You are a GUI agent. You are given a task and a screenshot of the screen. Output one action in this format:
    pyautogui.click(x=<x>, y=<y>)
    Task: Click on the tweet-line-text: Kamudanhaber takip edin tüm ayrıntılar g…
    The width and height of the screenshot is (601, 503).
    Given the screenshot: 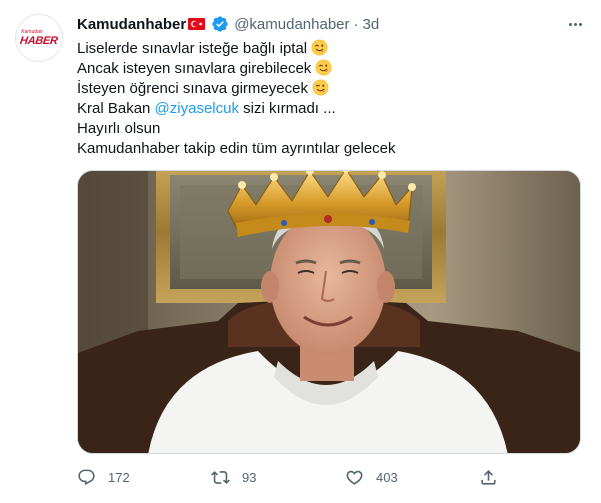 What is the action you would take?
    pyautogui.click(x=236, y=148)
    